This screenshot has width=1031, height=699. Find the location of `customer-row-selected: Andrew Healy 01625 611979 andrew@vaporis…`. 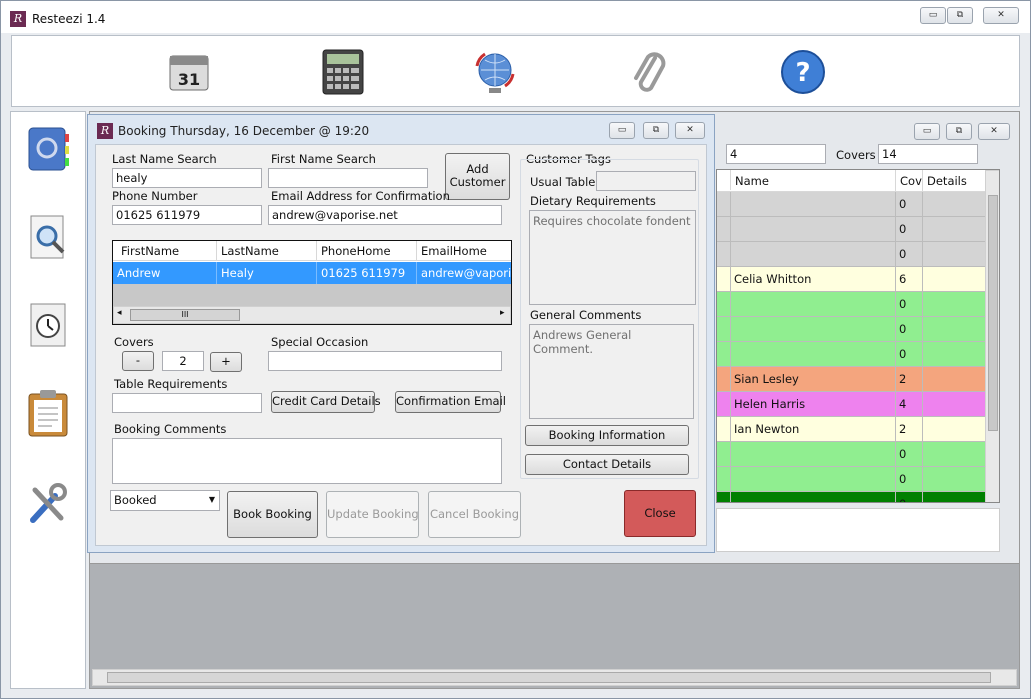

customer-row-selected: Andrew Healy 01625 611979 andrew@vaporis… is located at coordinates (312, 273).